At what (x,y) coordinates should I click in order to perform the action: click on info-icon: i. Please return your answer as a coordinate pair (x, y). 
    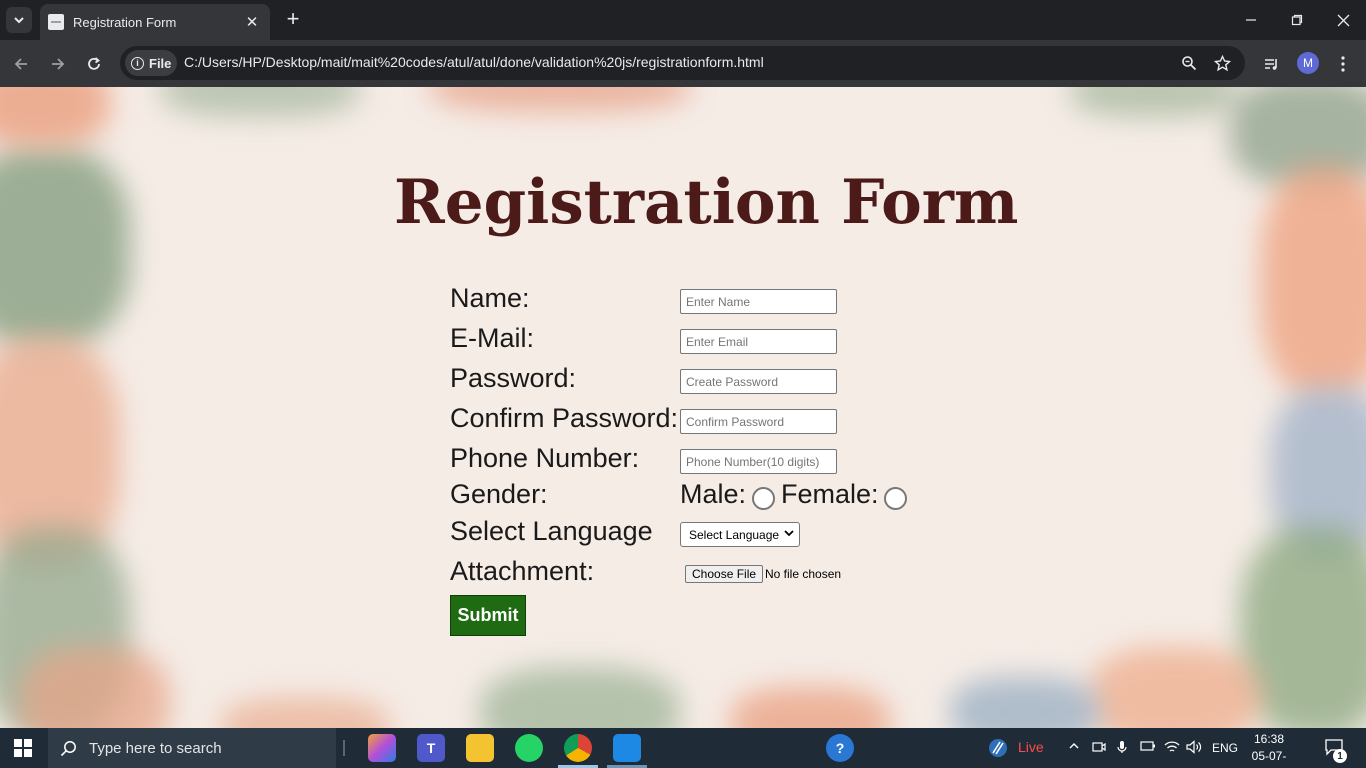
    Looking at the image, I should click on (137, 63).